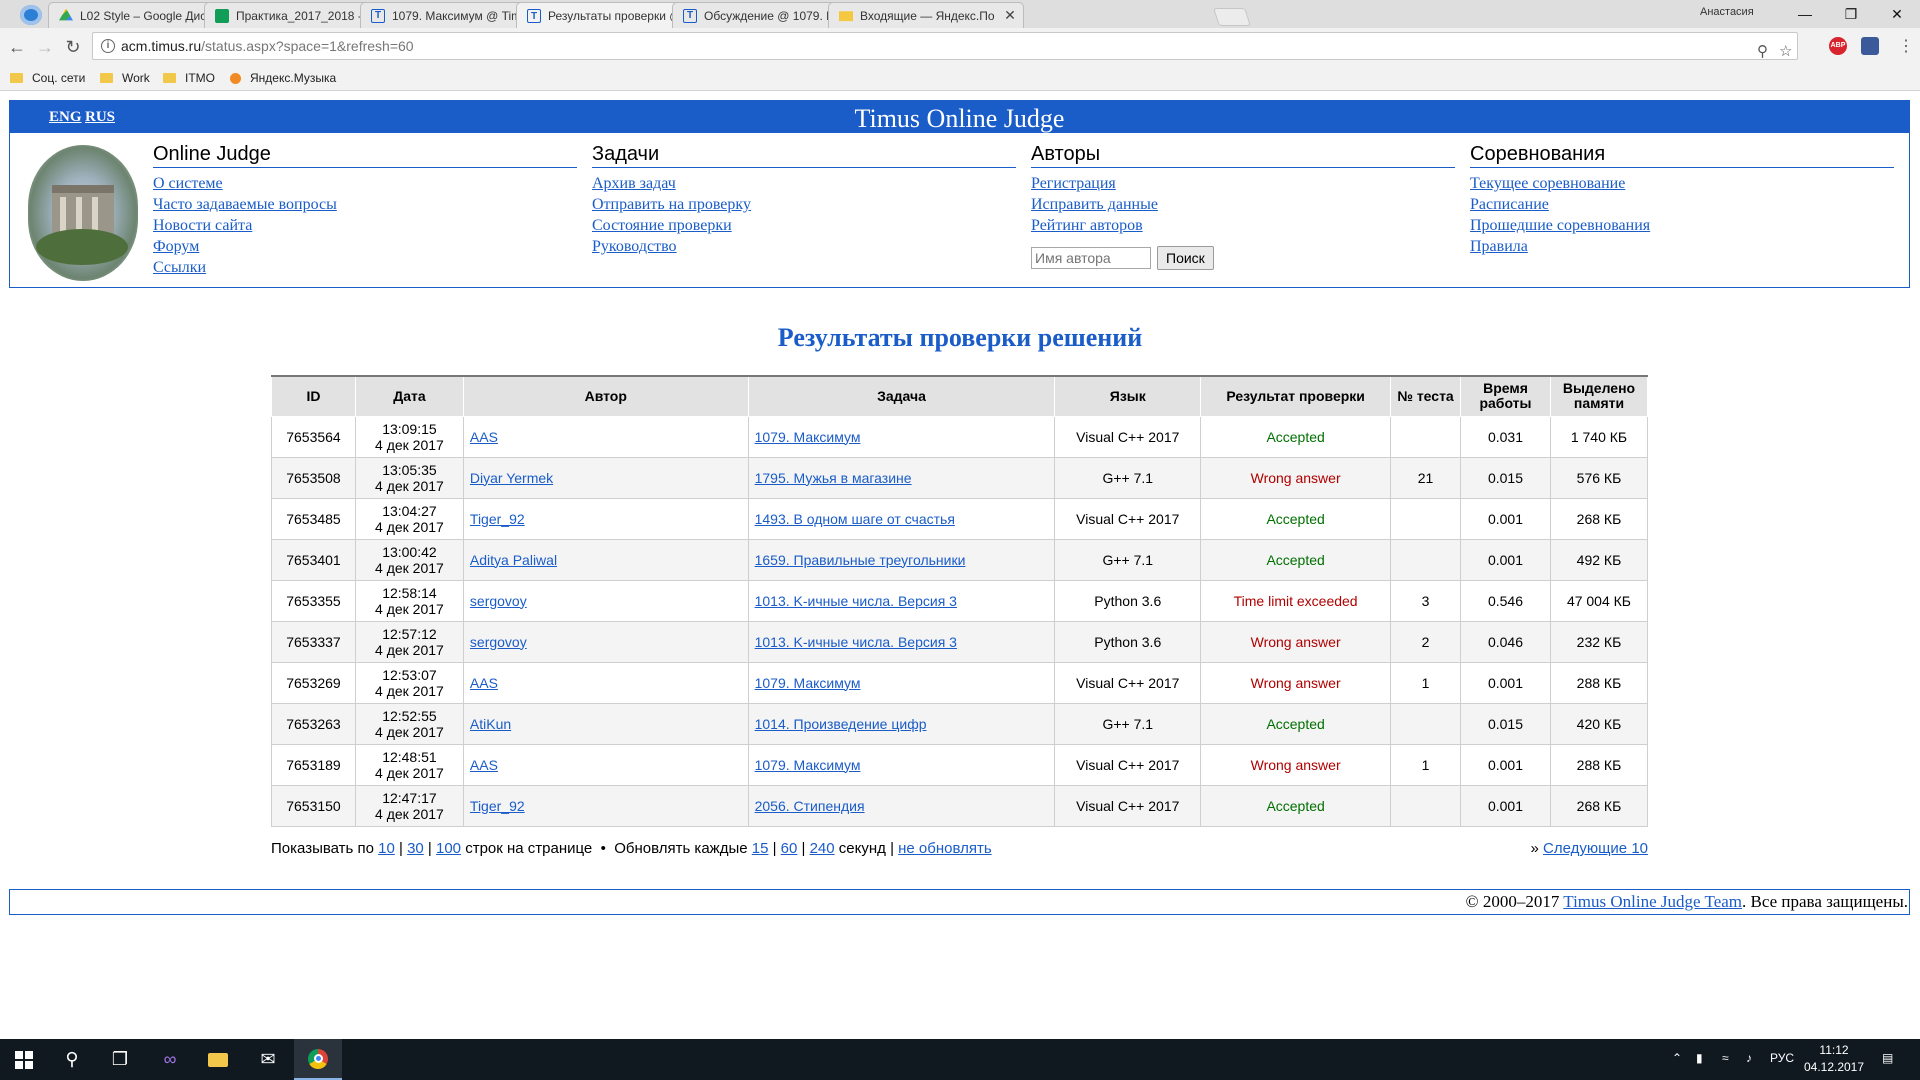  I want to click on windows-start-icon, so click(24, 1059).